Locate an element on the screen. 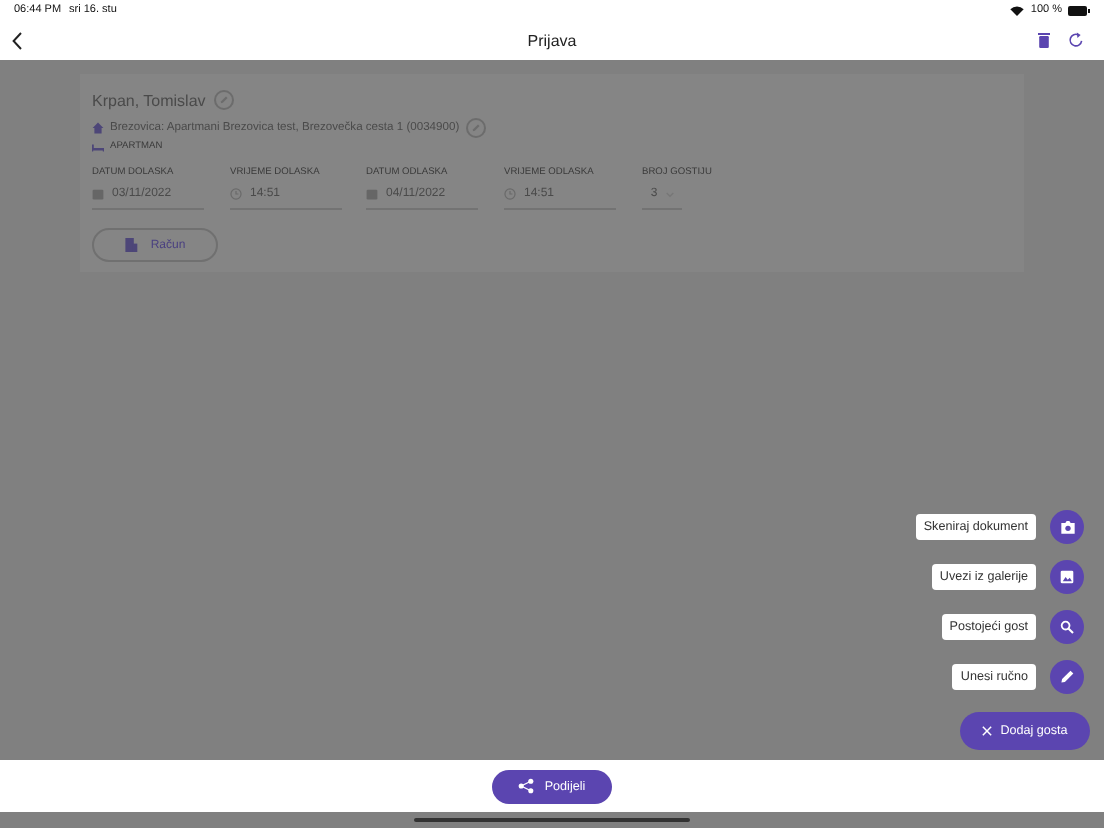 The height and width of the screenshot is (828, 1104). bed-icon is located at coordinates (98, 147).